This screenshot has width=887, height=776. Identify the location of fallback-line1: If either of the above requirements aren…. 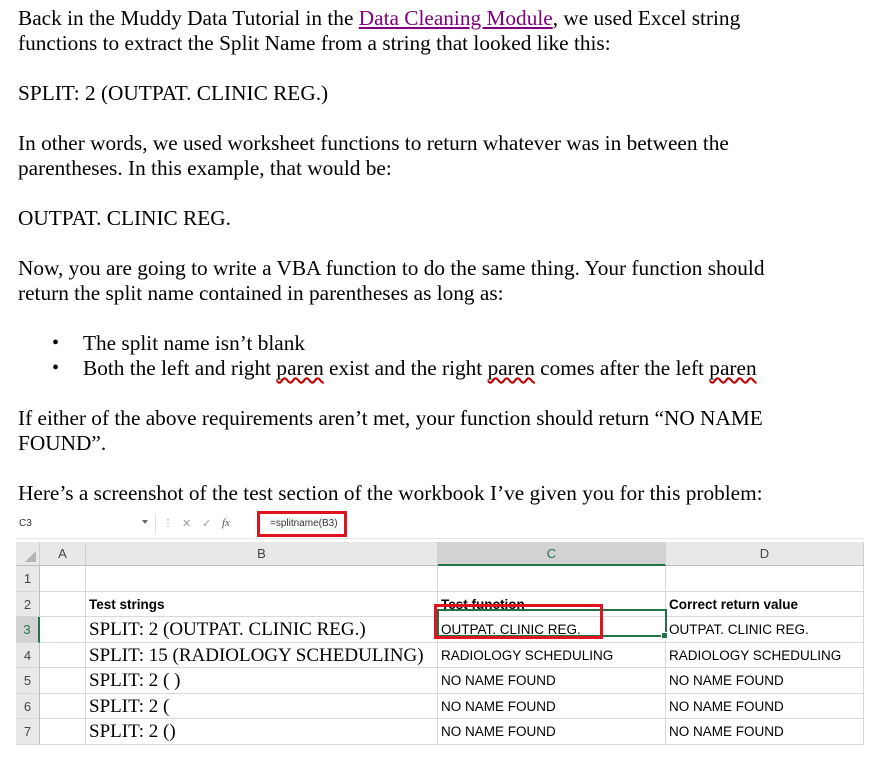
(390, 418).